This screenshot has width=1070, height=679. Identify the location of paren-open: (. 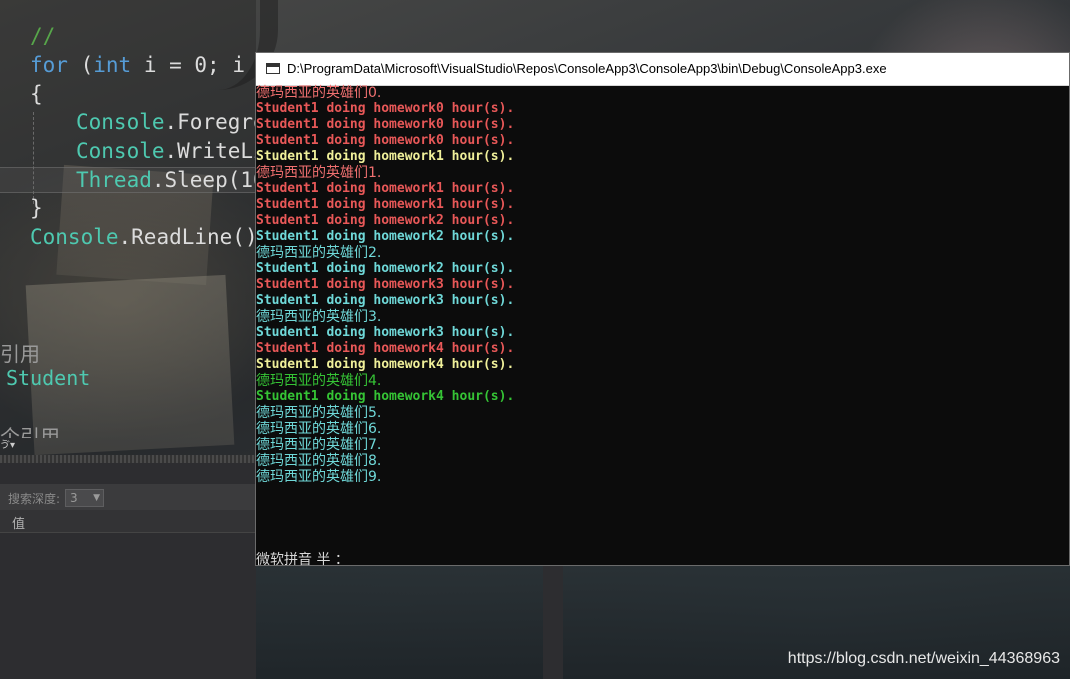
(87, 65).